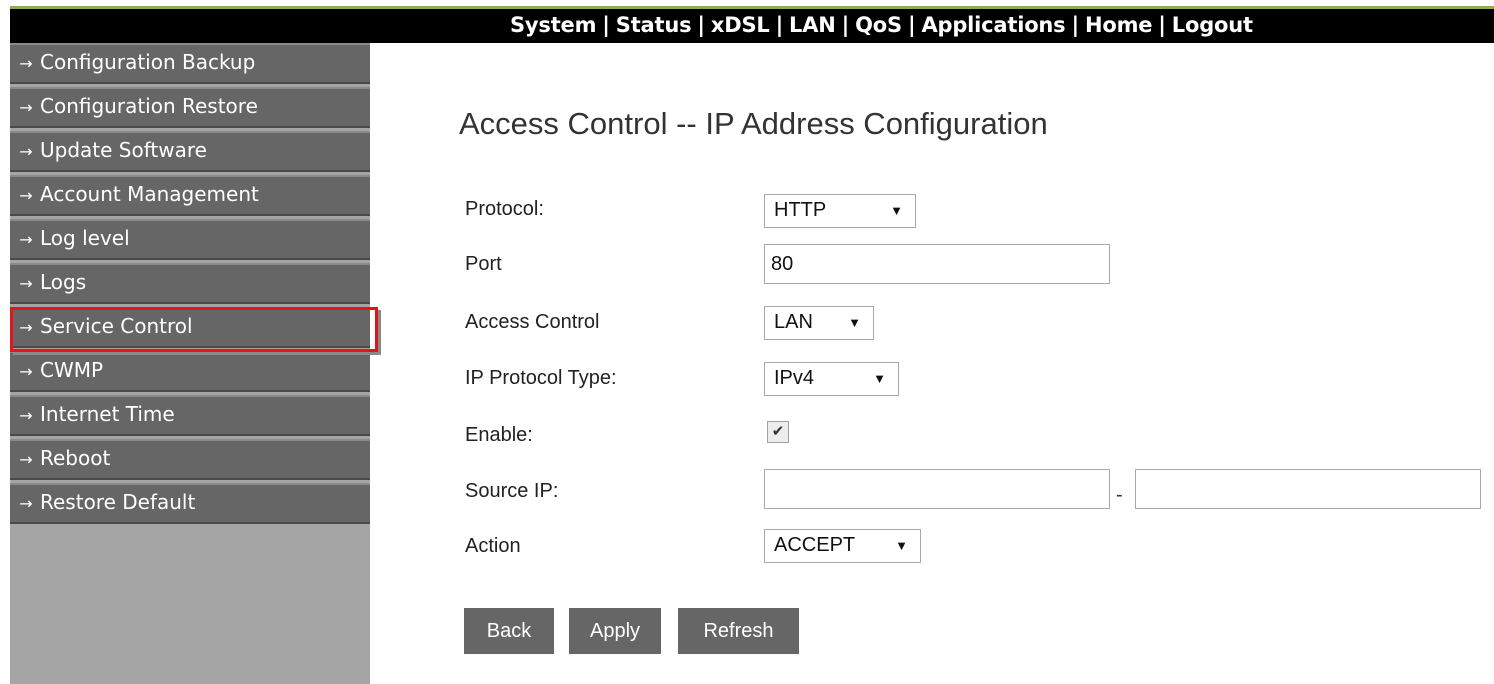 Image resolution: width=1494 pixels, height=684 pixels. Describe the element at coordinates (493, 546) in the screenshot. I see `action-label: Action` at that location.